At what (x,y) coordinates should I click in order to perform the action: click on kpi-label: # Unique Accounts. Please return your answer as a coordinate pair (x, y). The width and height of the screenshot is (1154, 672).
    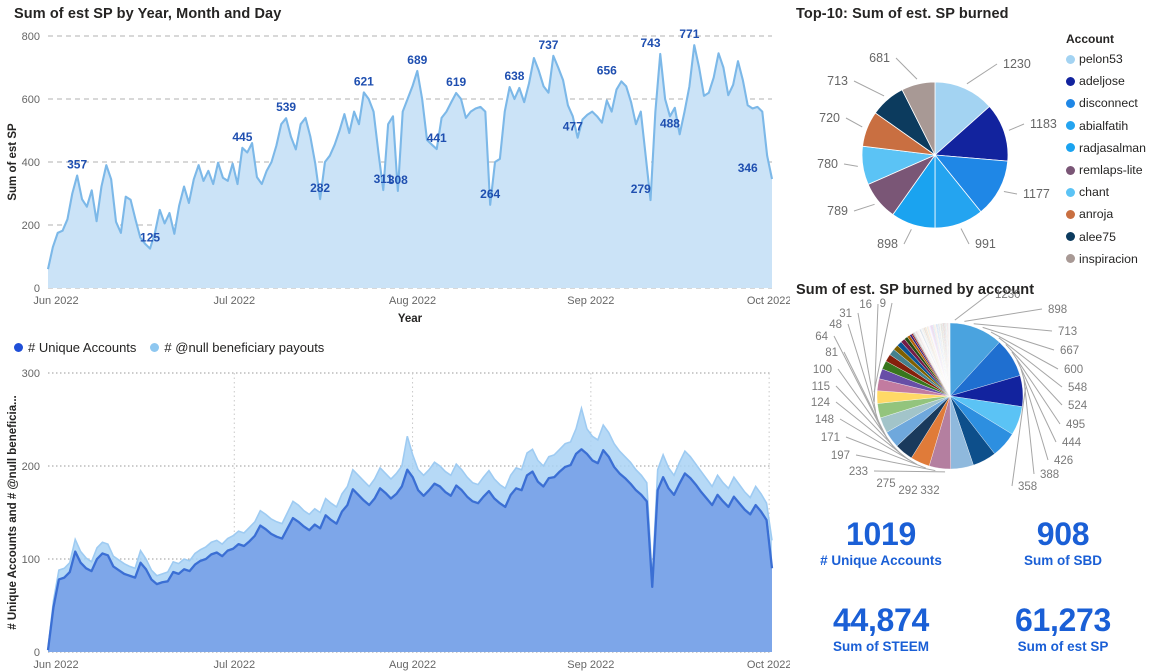
    Looking at the image, I should click on (881, 560).